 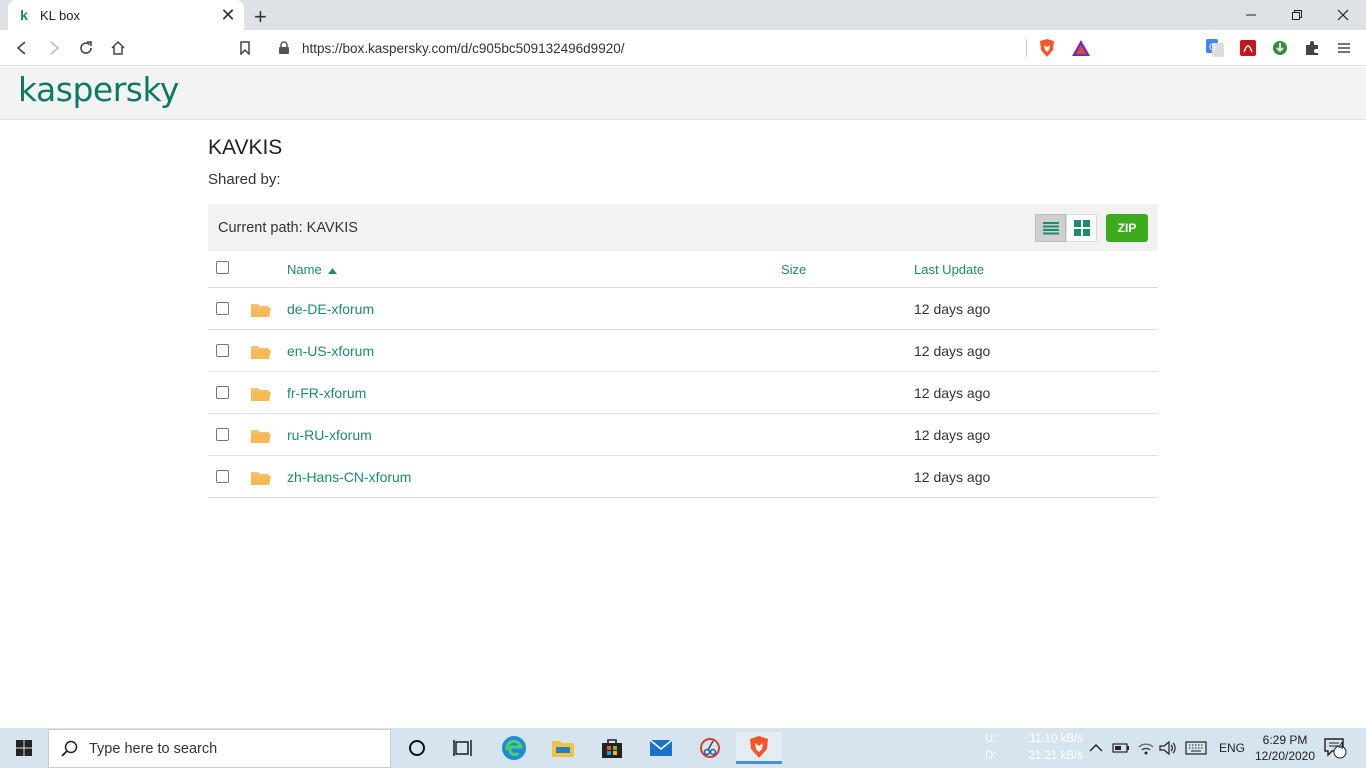 I want to click on folder-name-link: de-DE-xforum, so click(x=330, y=309).